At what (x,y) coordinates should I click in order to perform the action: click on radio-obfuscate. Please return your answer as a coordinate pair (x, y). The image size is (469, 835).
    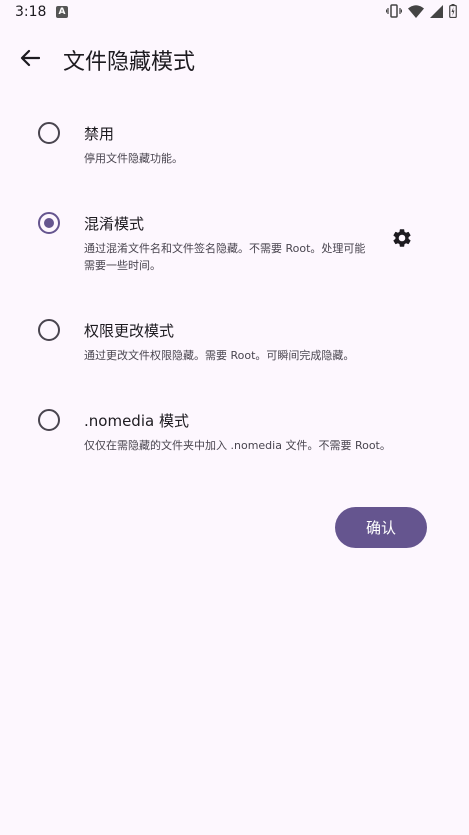
    Looking at the image, I should click on (49, 223).